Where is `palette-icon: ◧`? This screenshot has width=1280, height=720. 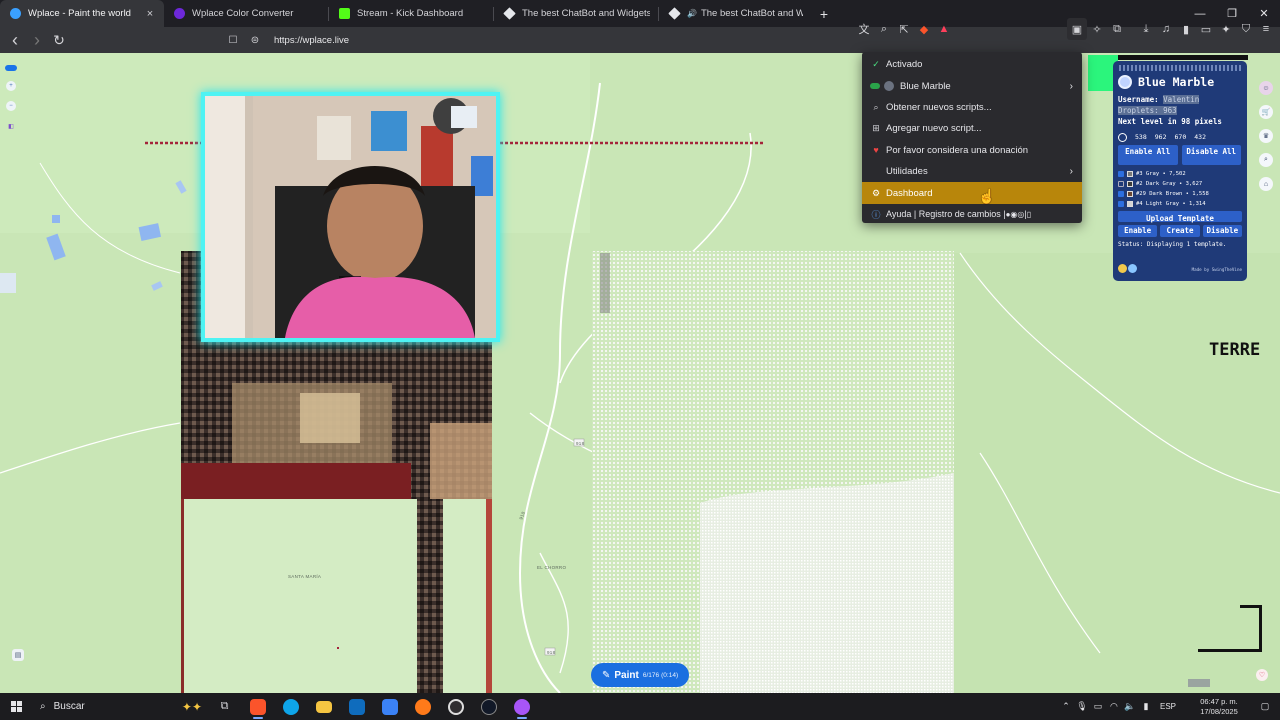 palette-icon: ◧ is located at coordinates (11, 126).